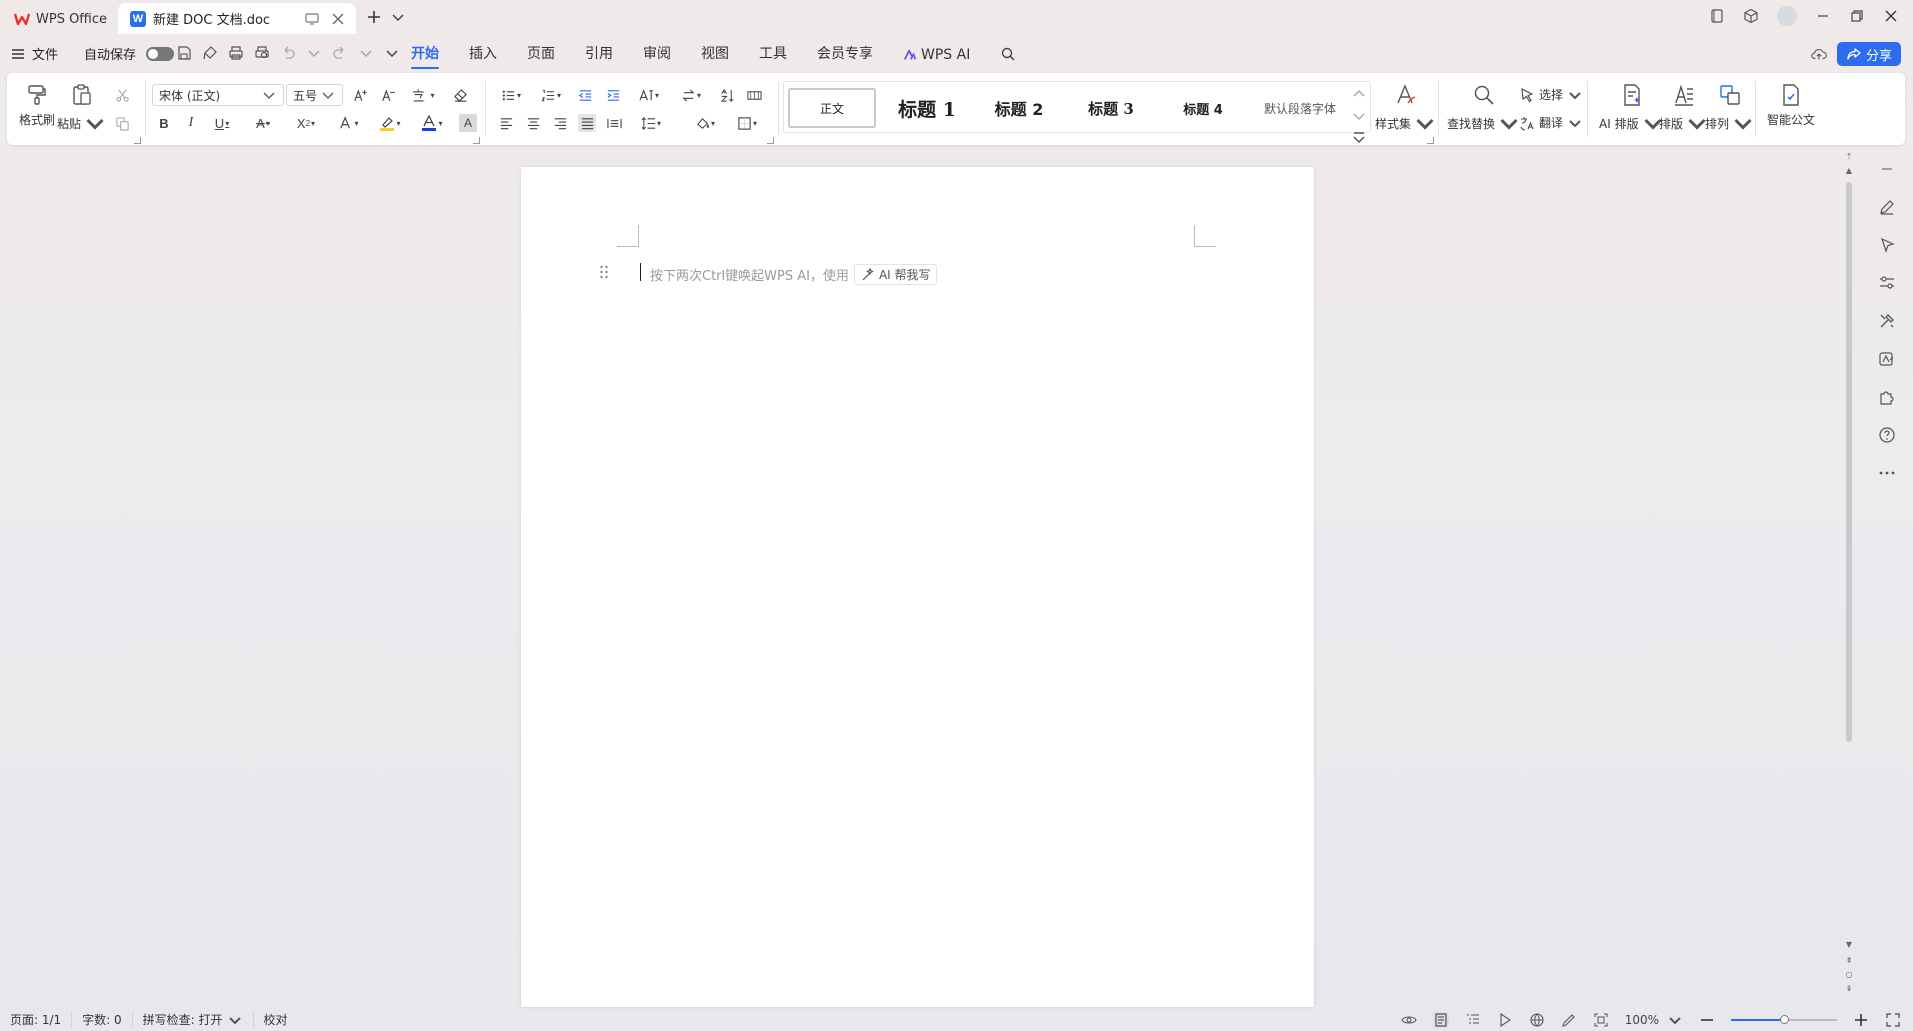  What do you see at coordinates (770, 140) in the screenshot?
I see `paragraph-dialog-launcher` at bounding box center [770, 140].